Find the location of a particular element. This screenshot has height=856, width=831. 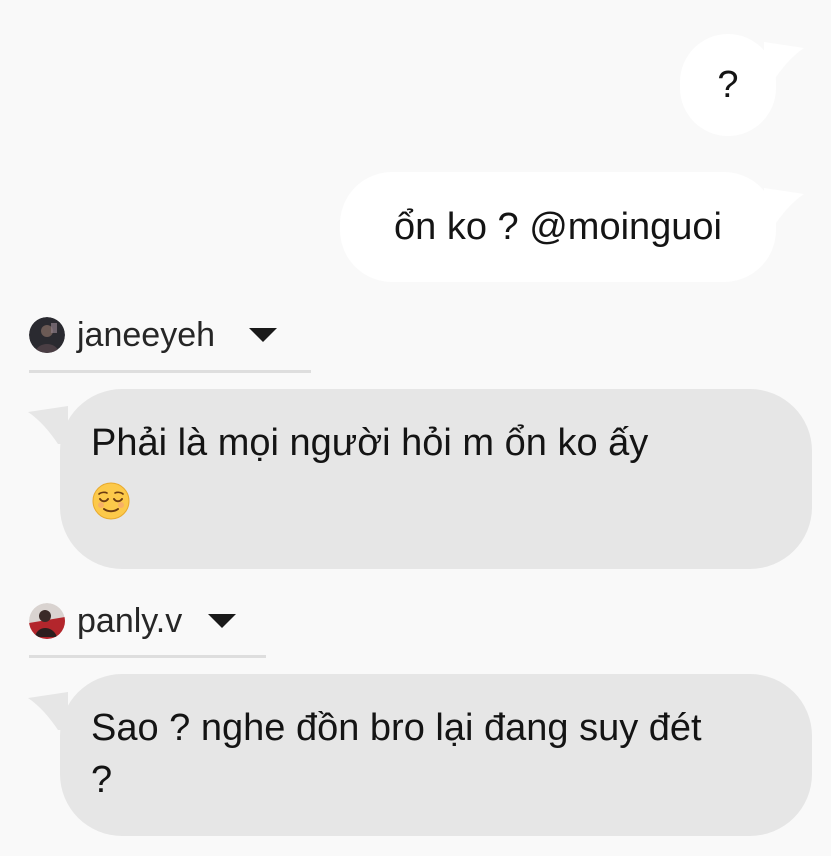

message-text: Phải là mọi người hỏi m ổn ko ấy is located at coordinates (370, 443).